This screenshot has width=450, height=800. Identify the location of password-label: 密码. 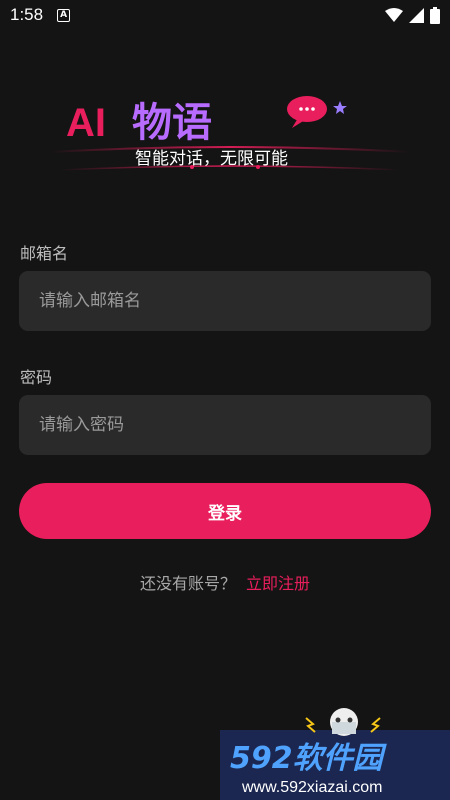
(36, 377).